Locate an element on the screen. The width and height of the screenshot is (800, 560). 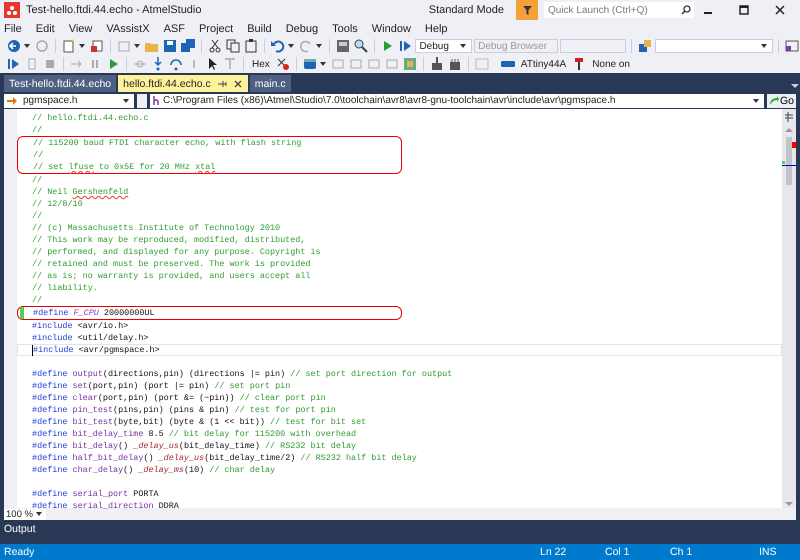
menu-item: Edit is located at coordinates (45, 28).